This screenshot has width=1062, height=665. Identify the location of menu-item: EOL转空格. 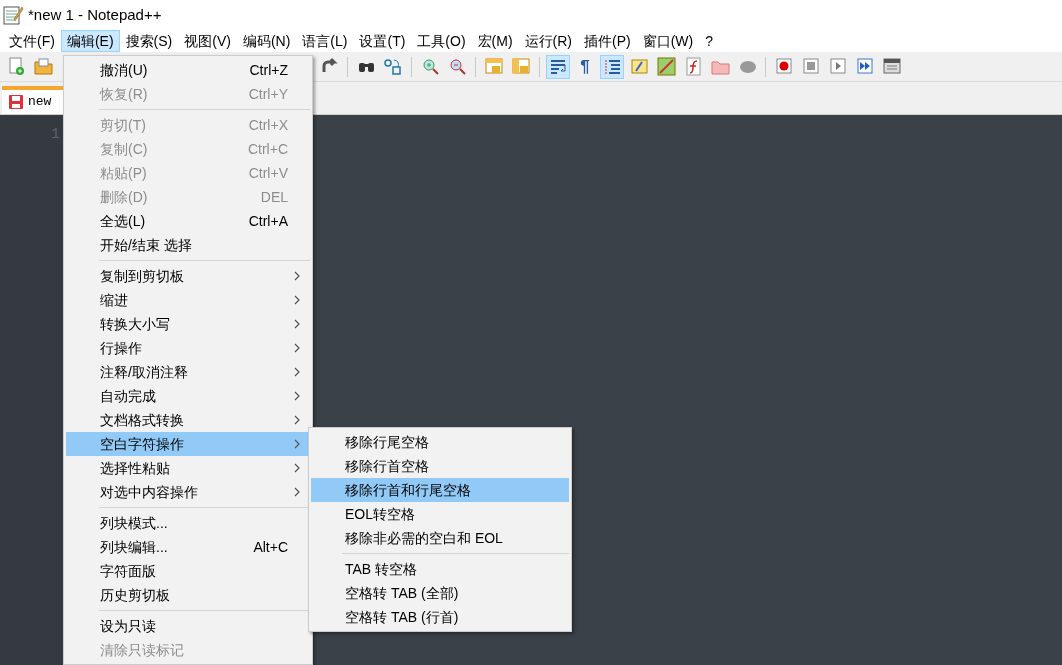
(440, 514).